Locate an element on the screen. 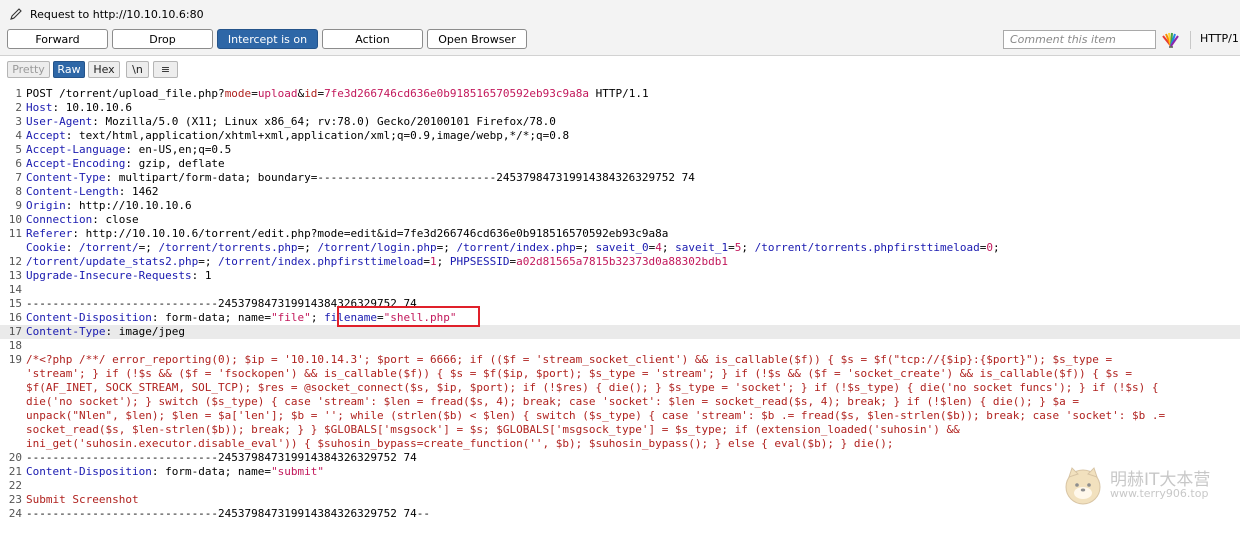 This screenshot has width=1240, height=541. line-number: 23 is located at coordinates (15, 499).